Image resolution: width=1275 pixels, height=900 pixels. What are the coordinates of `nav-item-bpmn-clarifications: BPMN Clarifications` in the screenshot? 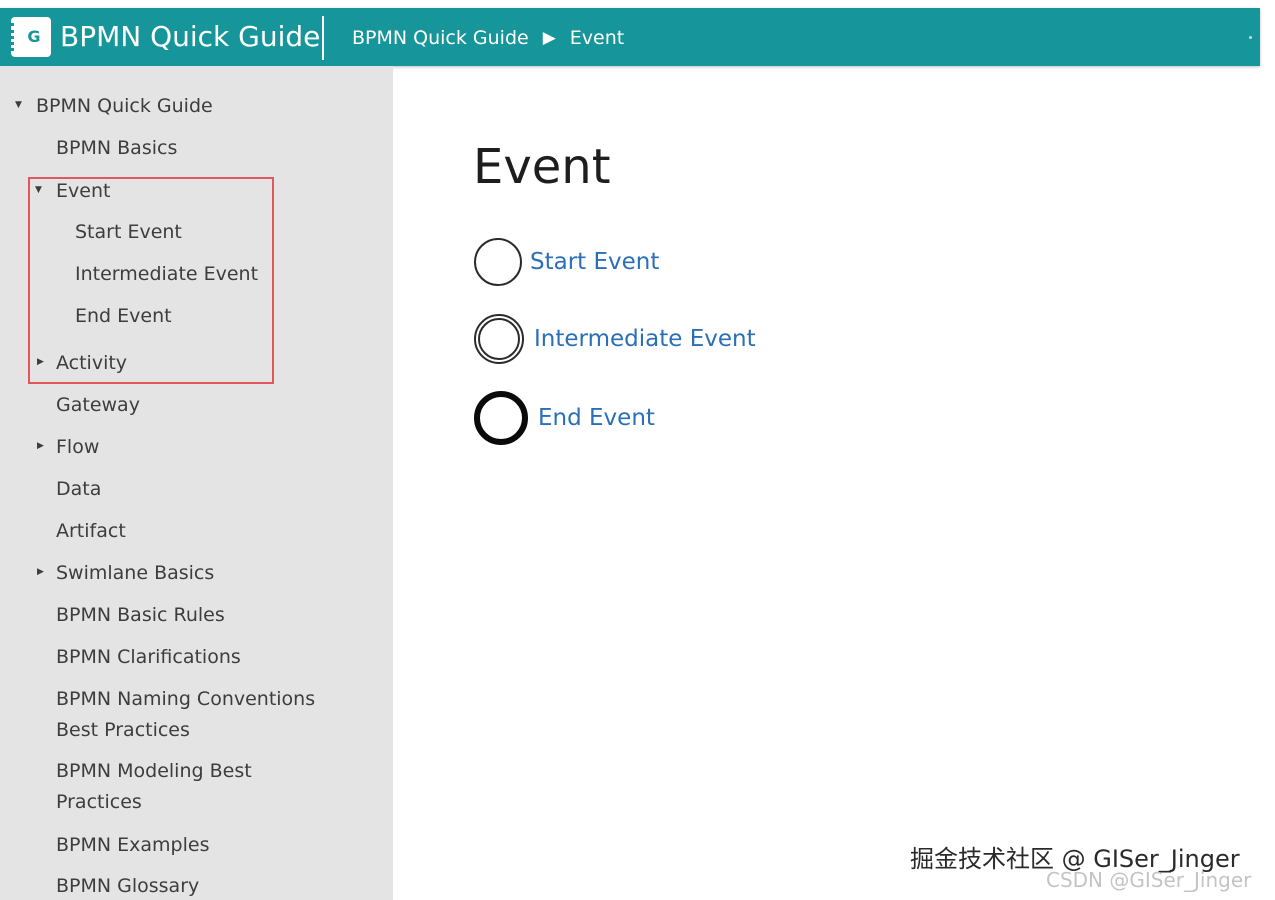 It's located at (148, 657).